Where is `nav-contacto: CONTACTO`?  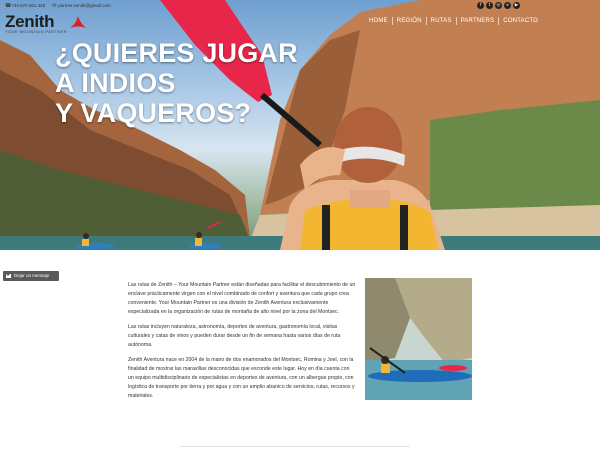
nav-contacto: CONTACTO is located at coordinates (520, 21).